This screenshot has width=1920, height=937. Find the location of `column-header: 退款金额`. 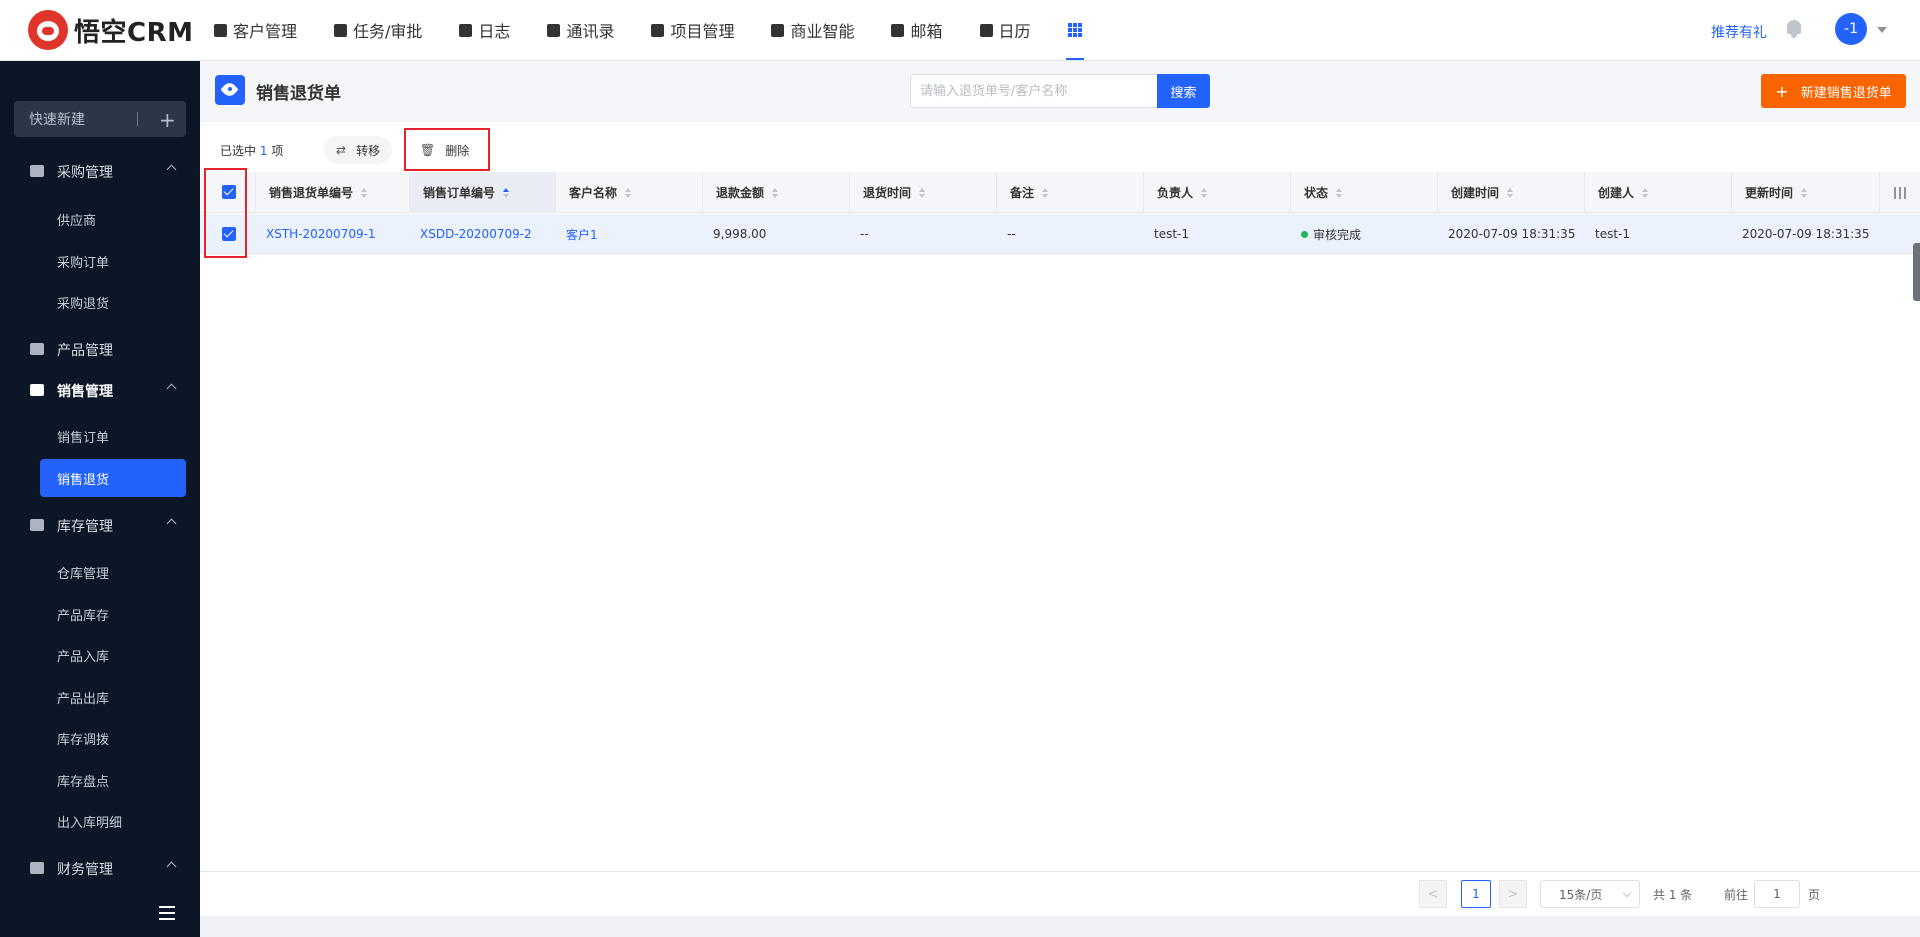

column-header: 退款金额 is located at coordinates (776, 192).